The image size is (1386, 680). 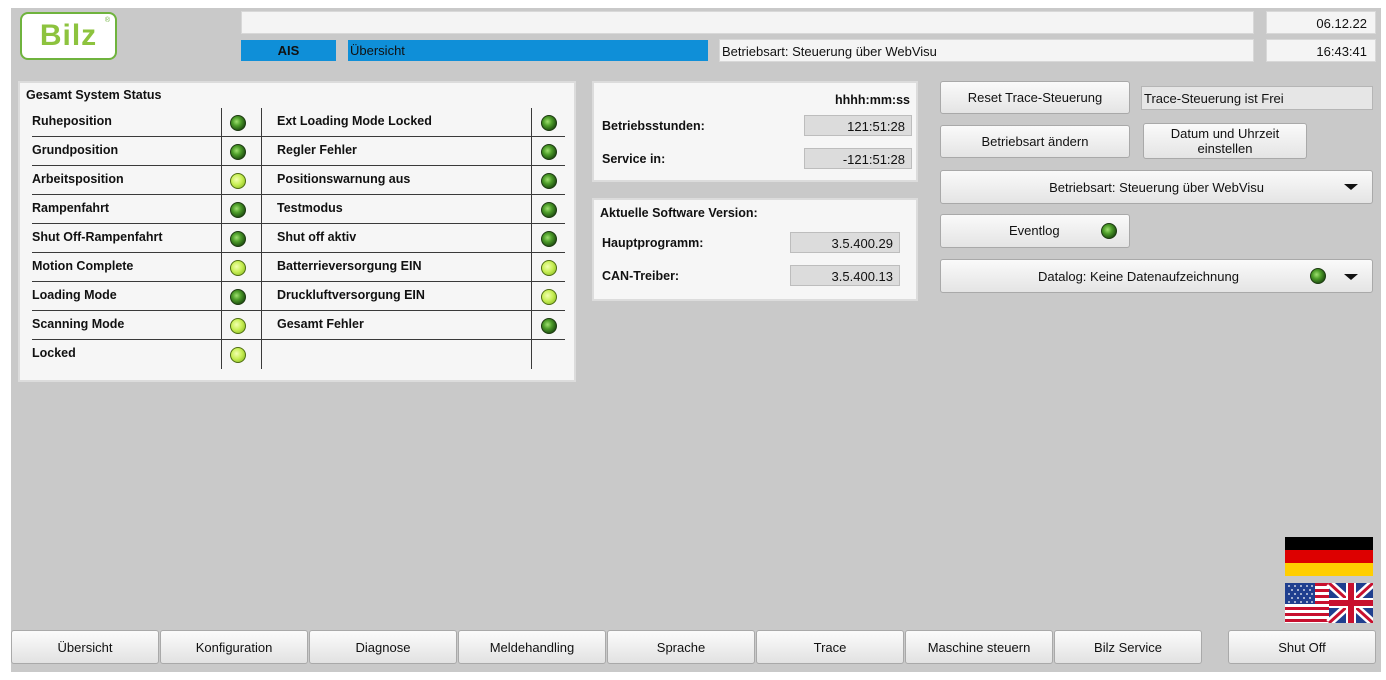 I want to click on date-display: 06.12.22, so click(x=1321, y=22).